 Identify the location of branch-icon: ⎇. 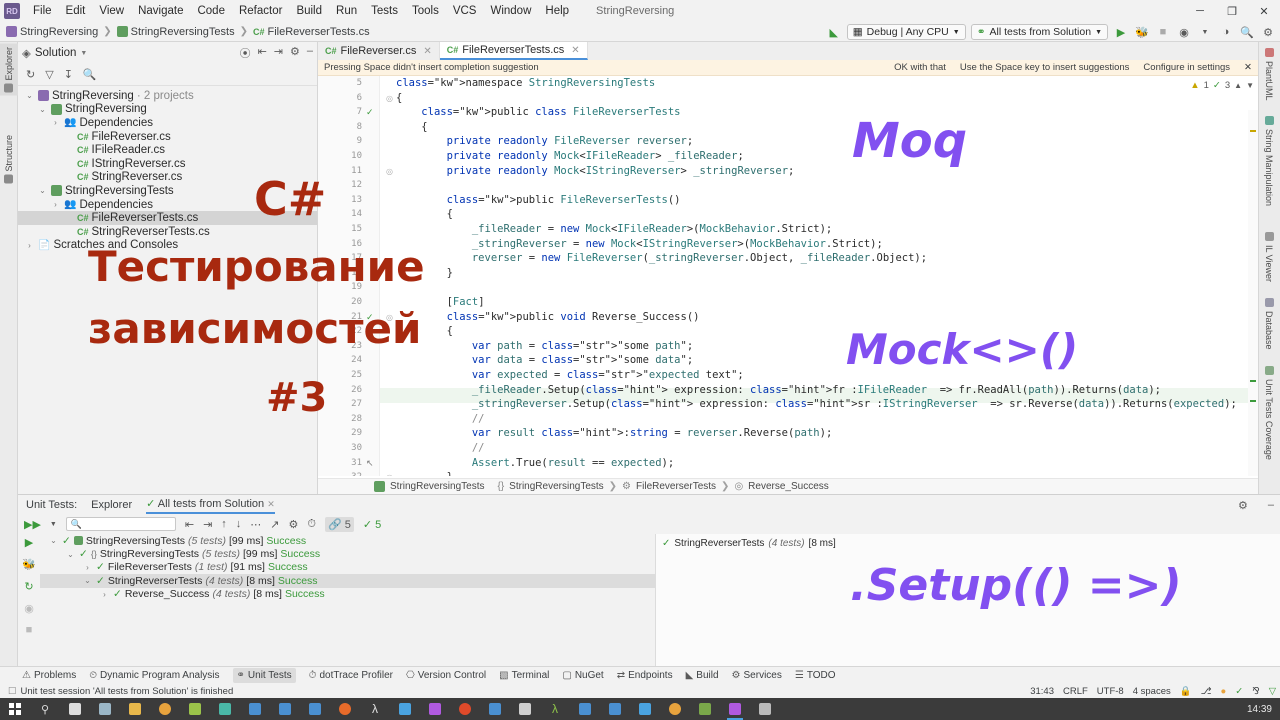
(1206, 691).